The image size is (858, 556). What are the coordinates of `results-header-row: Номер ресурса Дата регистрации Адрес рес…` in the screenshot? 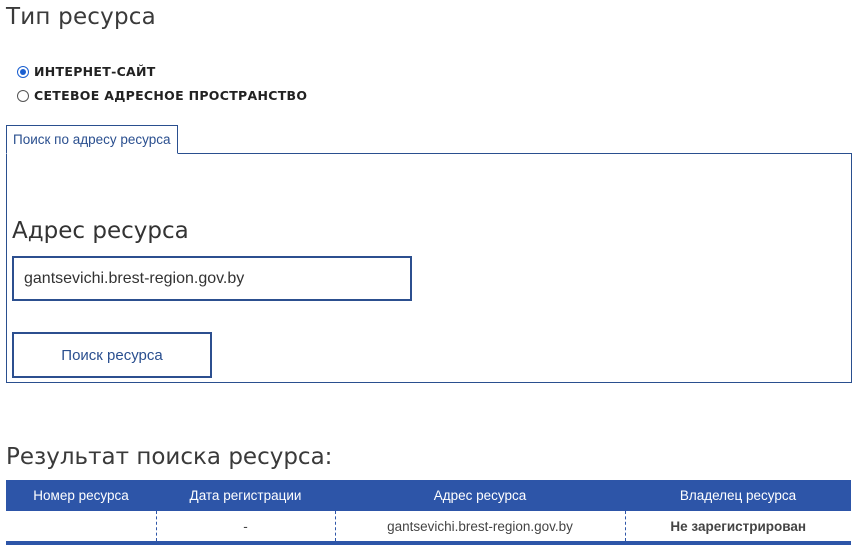 It's located at (428, 495).